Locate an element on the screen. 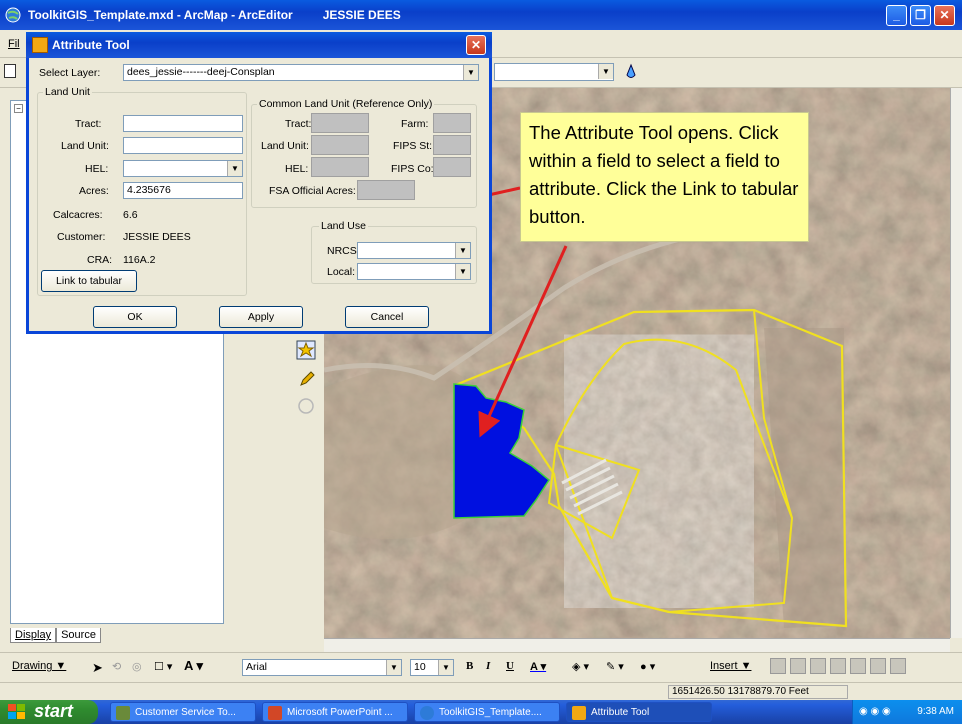 The width and height of the screenshot is (962, 724). system-tray: ◉ ◉ ◉ 9:38 AM is located at coordinates (907, 712).